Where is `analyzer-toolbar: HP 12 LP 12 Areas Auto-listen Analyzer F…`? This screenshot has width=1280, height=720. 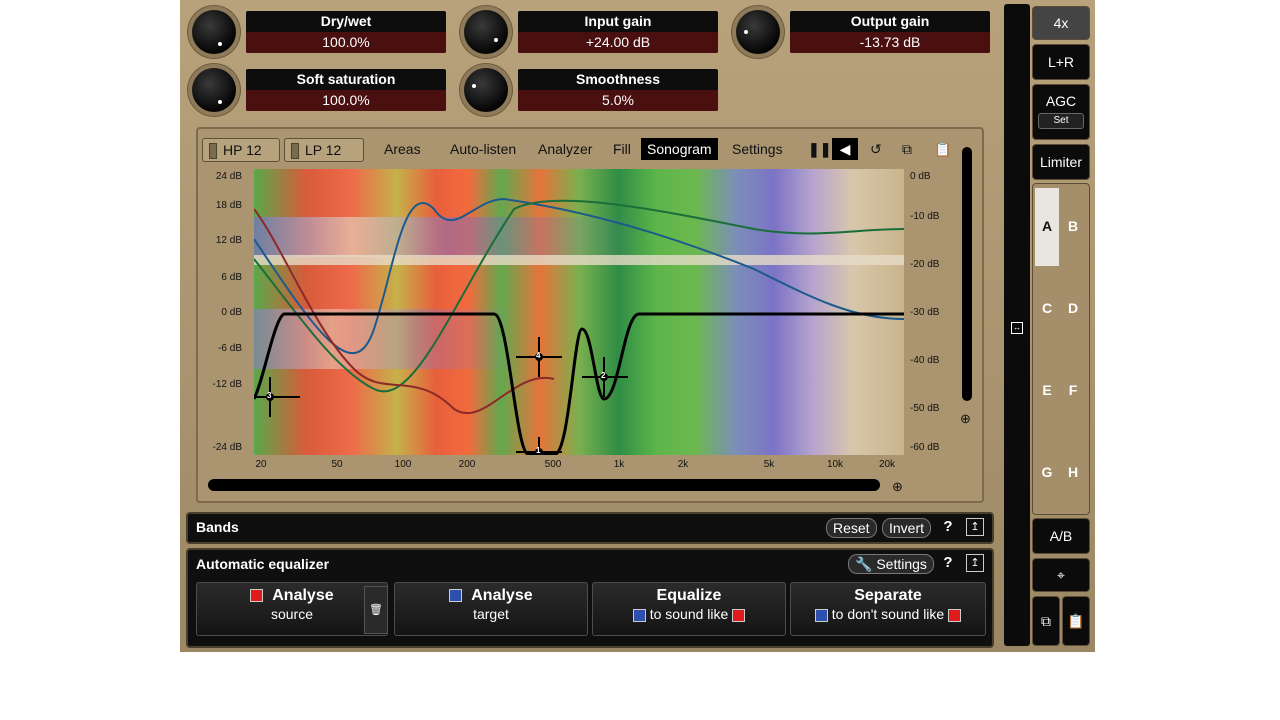
analyzer-toolbar: HP 12 LP 12 Areas Auto-listen Analyzer F… is located at coordinates (587, 149).